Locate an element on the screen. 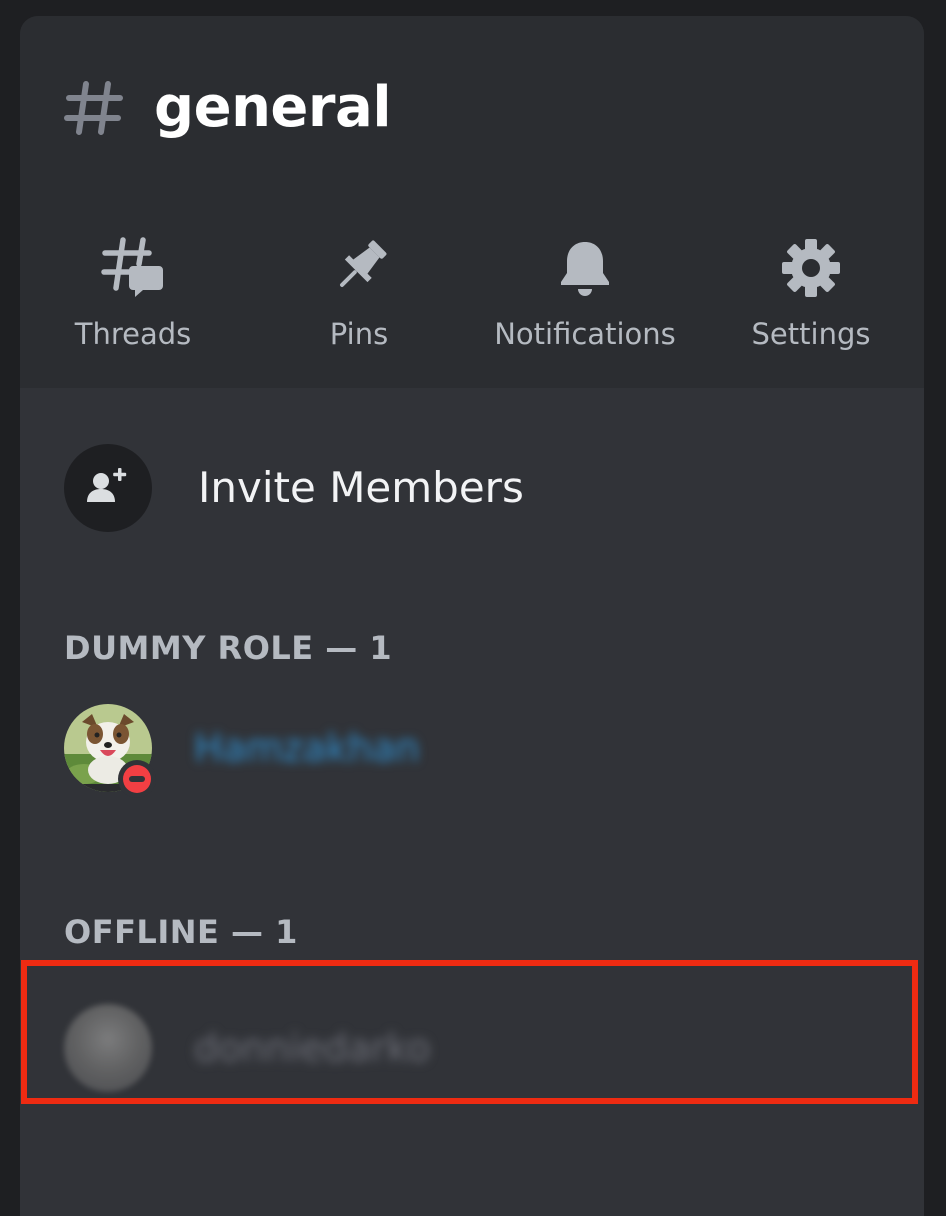 The image size is (946, 1216). bell-icon is located at coordinates (585, 268).